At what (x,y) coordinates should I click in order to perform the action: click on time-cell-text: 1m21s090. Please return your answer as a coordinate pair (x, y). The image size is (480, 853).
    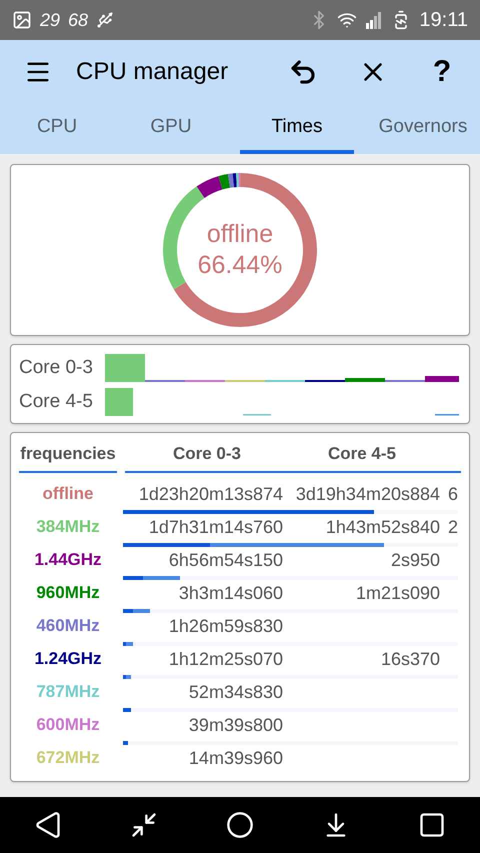
    Looking at the image, I should click on (397, 593).